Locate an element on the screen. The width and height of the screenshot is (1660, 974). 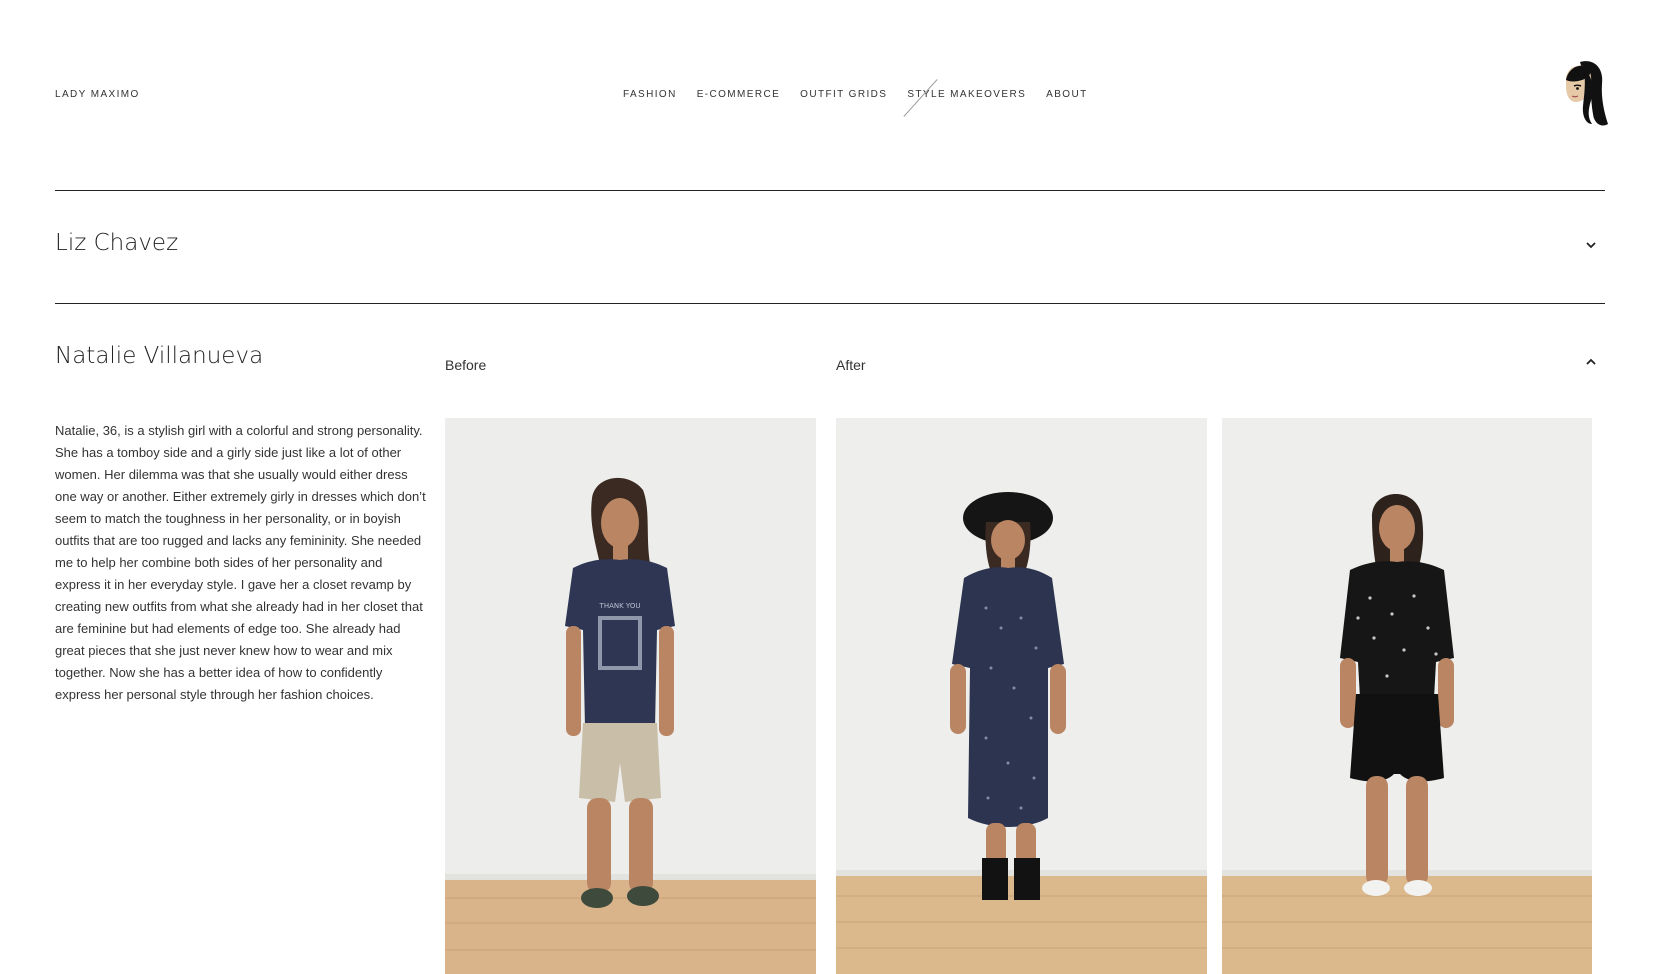
nav-item-about: ABOUT is located at coordinates (1066, 94).